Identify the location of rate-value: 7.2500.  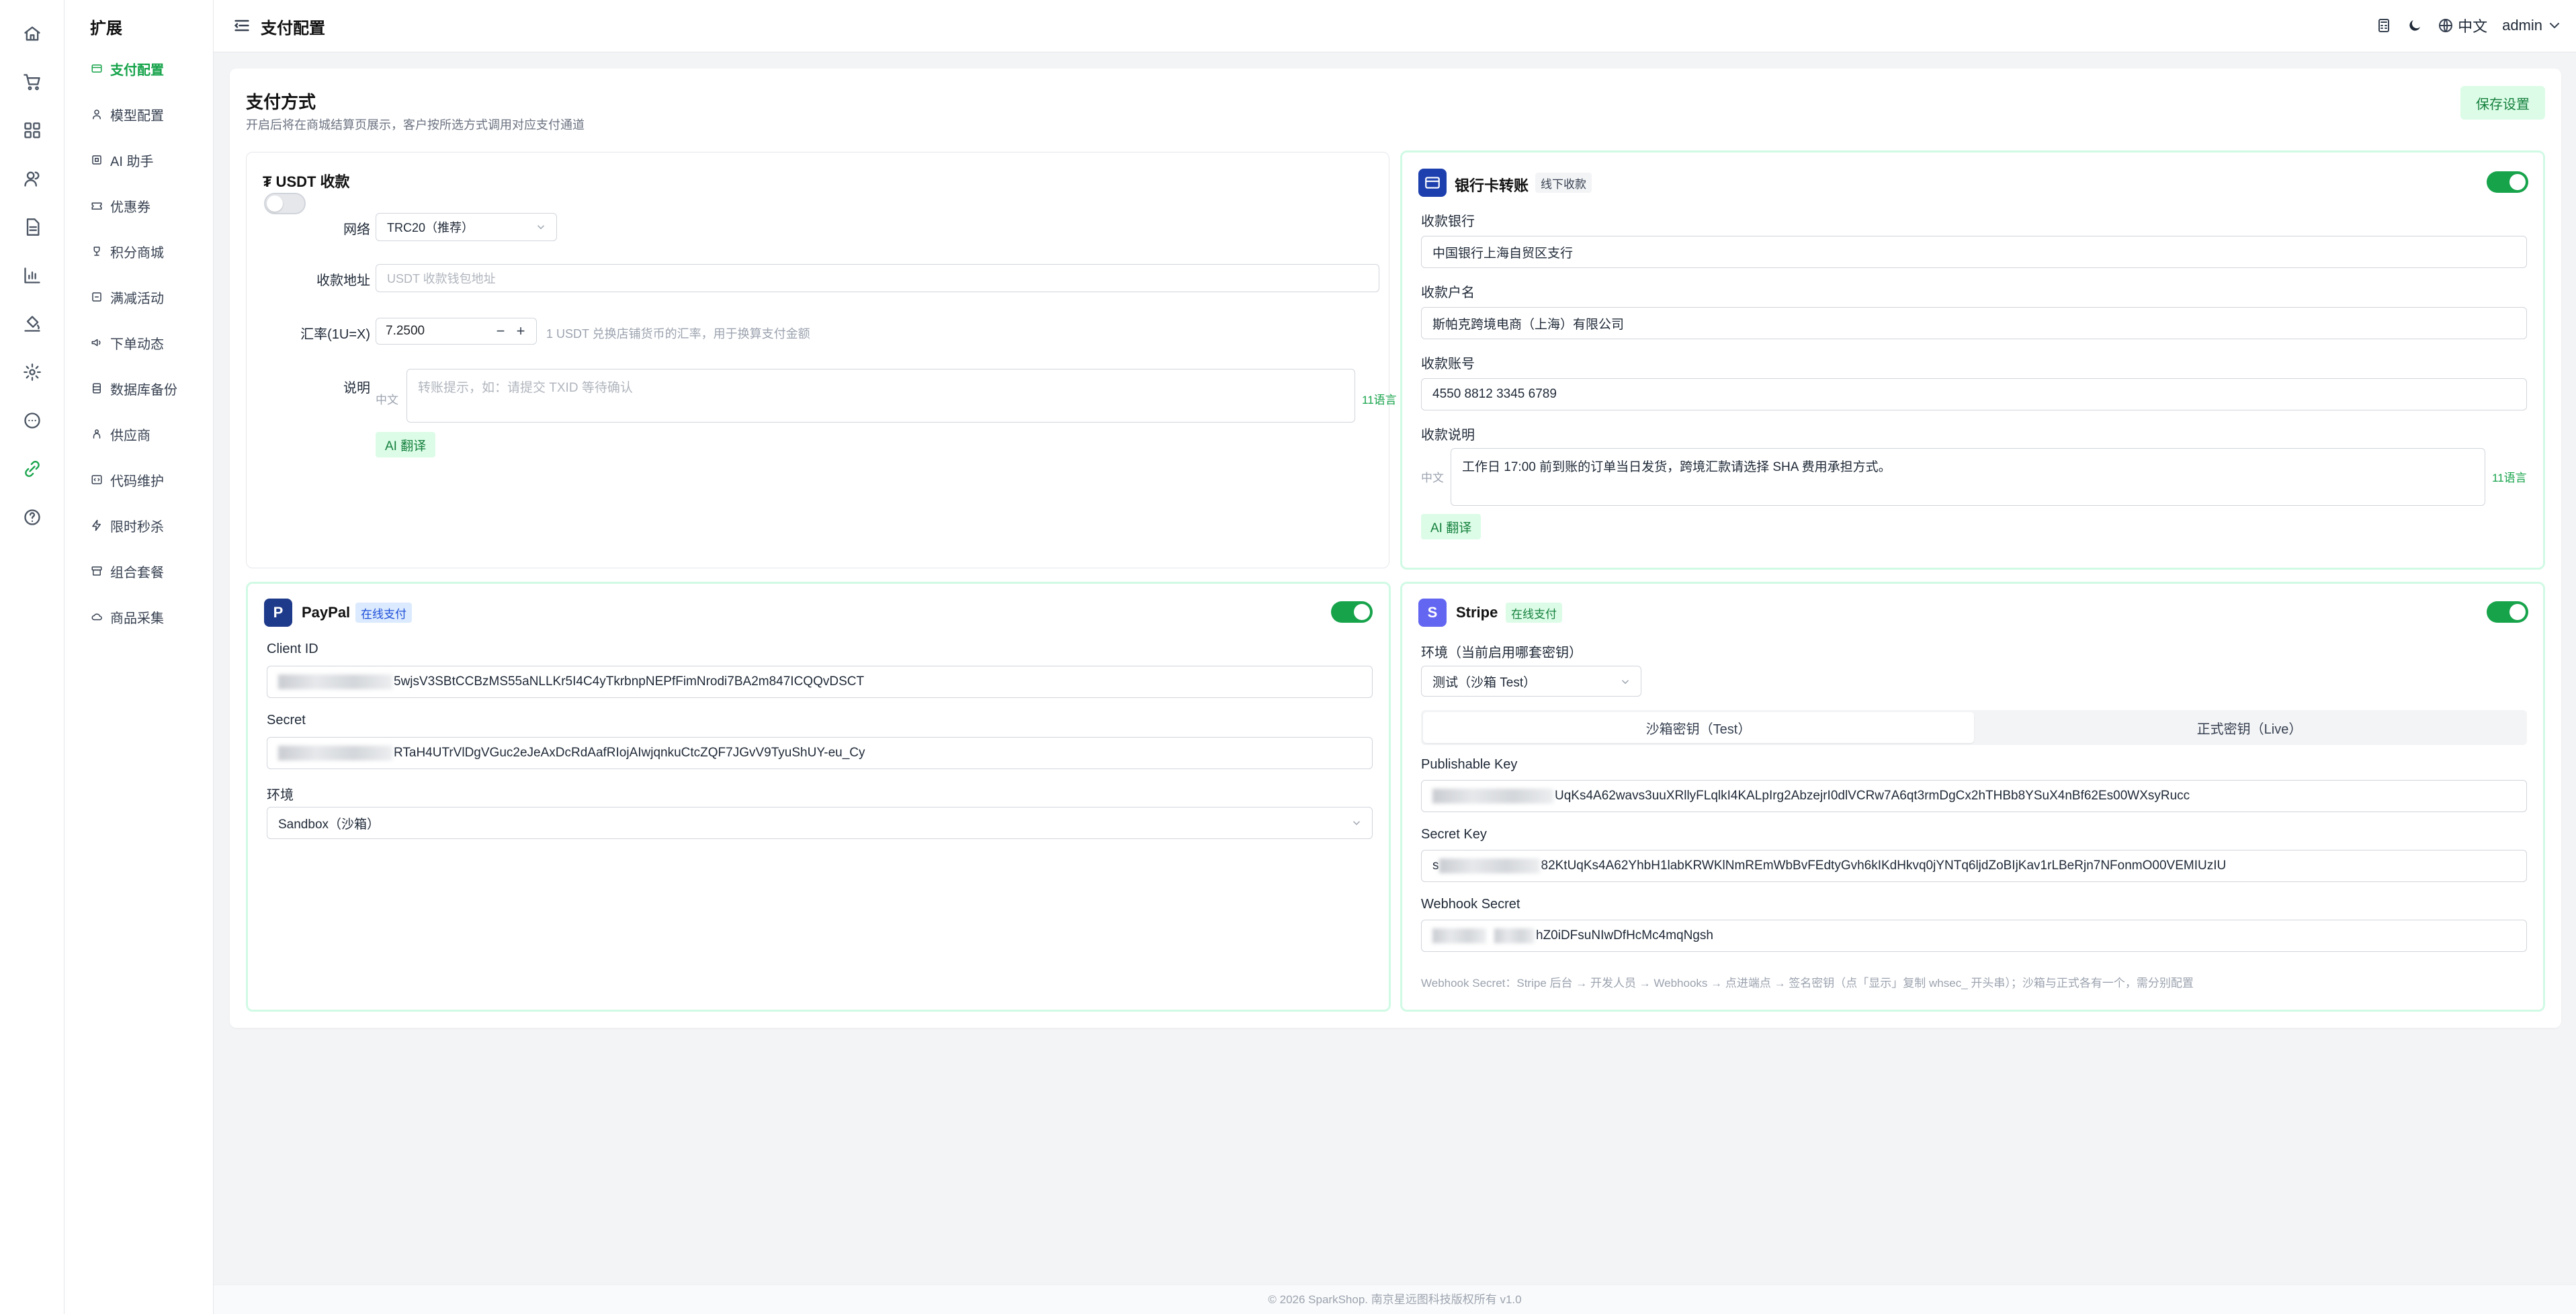
(405, 331).